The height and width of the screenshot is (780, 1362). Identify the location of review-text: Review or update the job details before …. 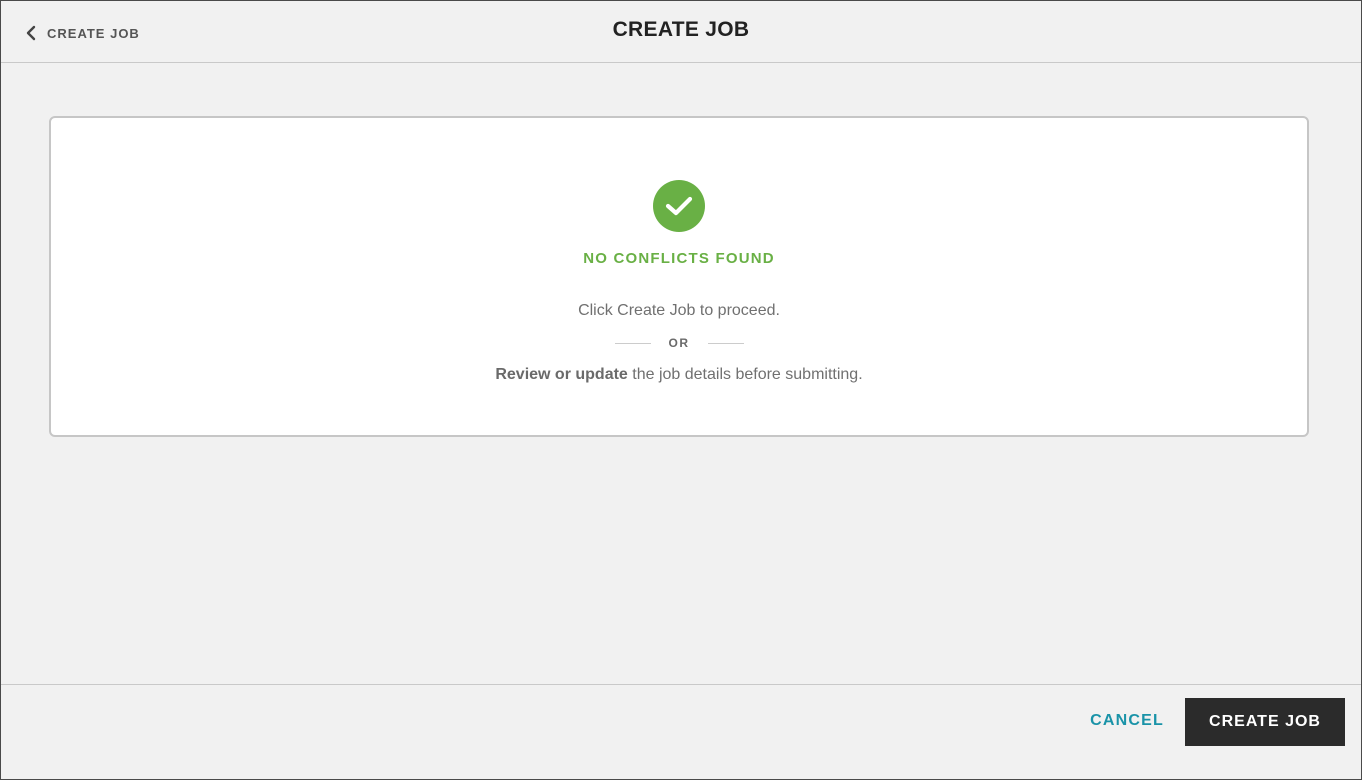
(679, 375).